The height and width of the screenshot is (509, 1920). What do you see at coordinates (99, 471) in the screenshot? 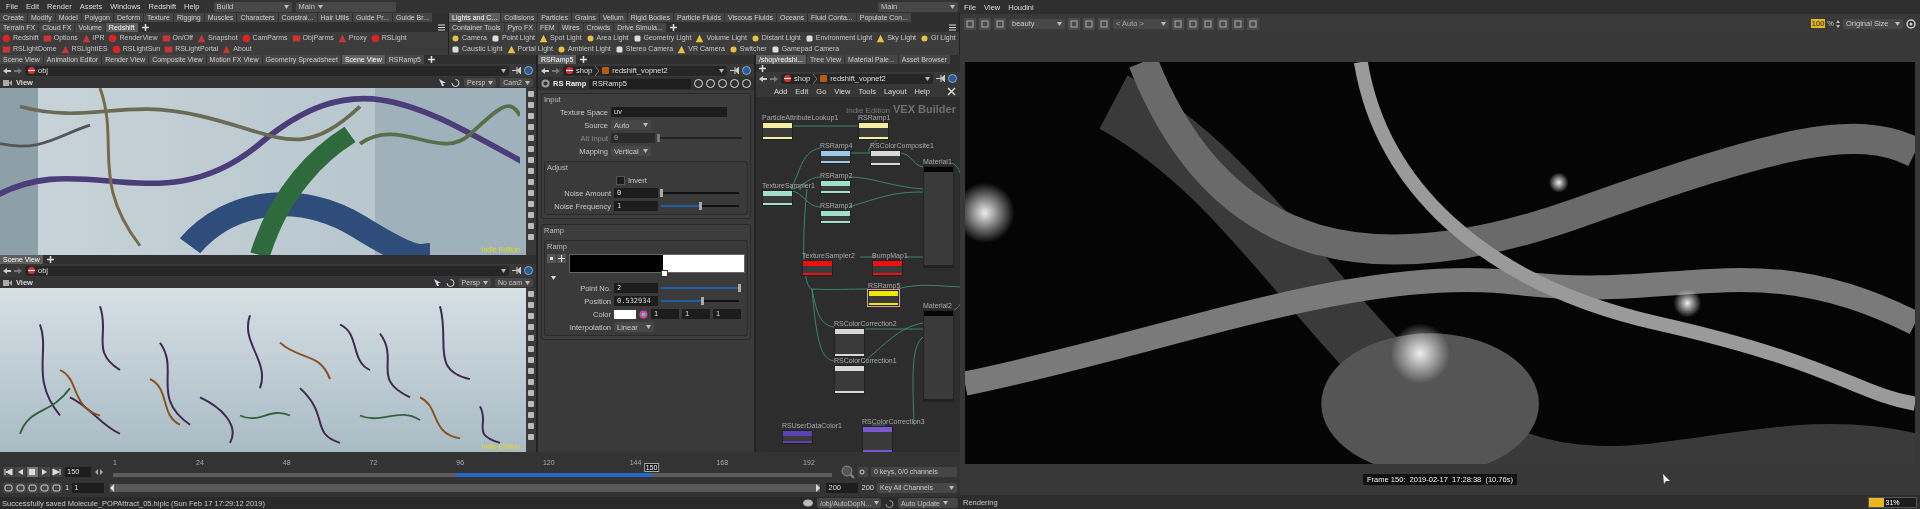
I see `step-arrows-icon` at bounding box center [99, 471].